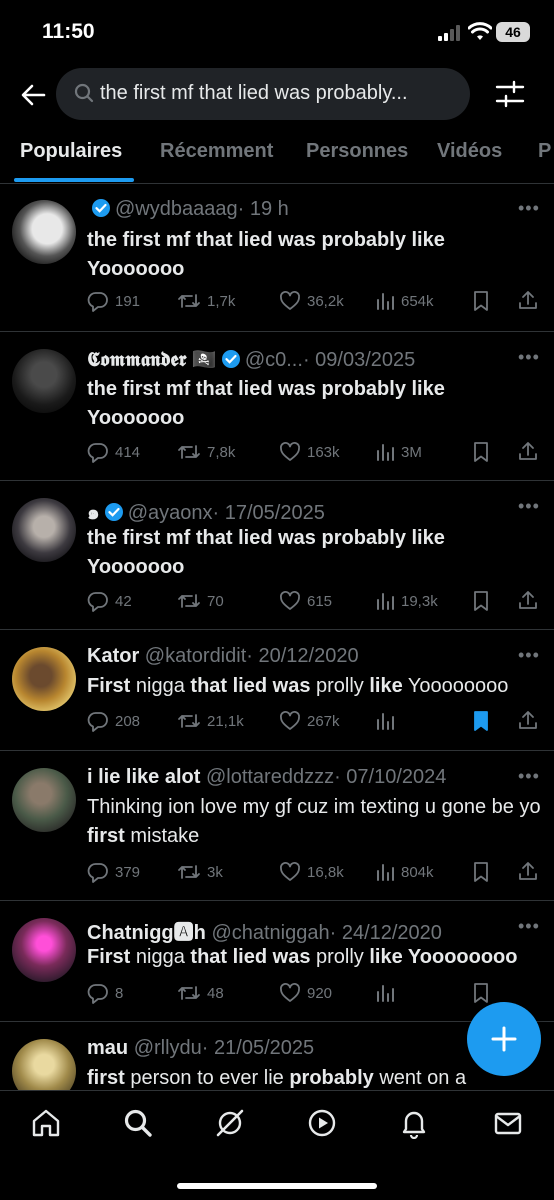  I want to click on home-icon, so click(46, 1123).